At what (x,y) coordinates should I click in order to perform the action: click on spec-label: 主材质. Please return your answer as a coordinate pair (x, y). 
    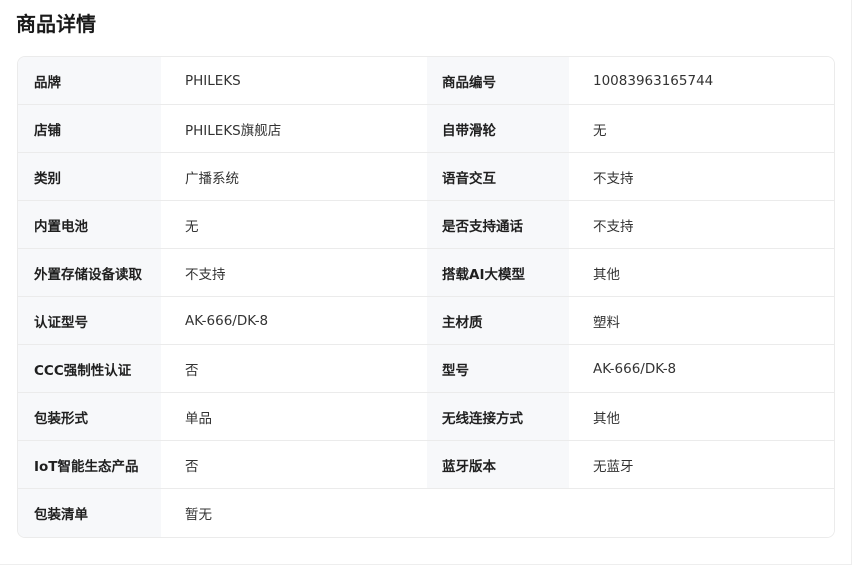
    Looking at the image, I should click on (498, 320).